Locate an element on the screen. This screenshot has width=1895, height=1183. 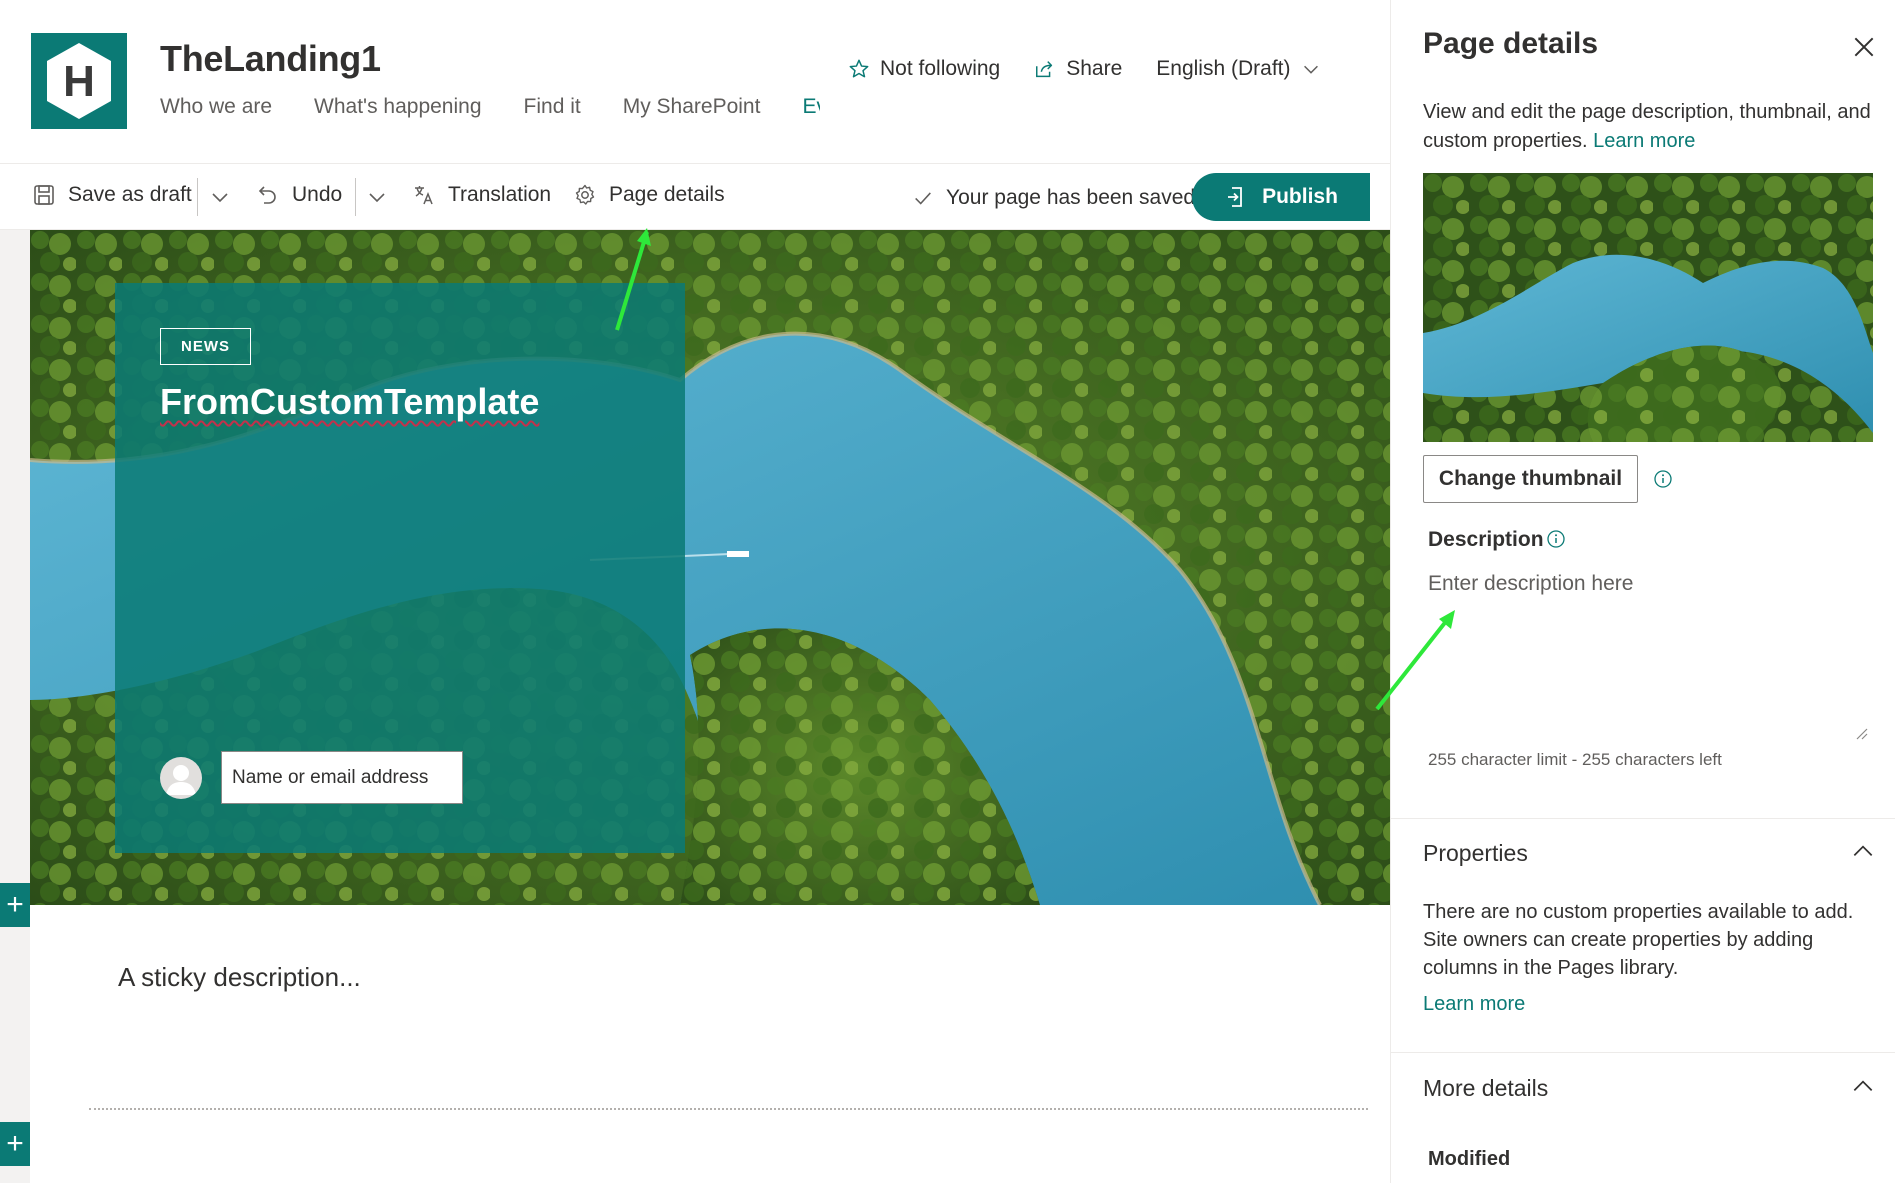
author-avatar is located at coordinates (181, 778).